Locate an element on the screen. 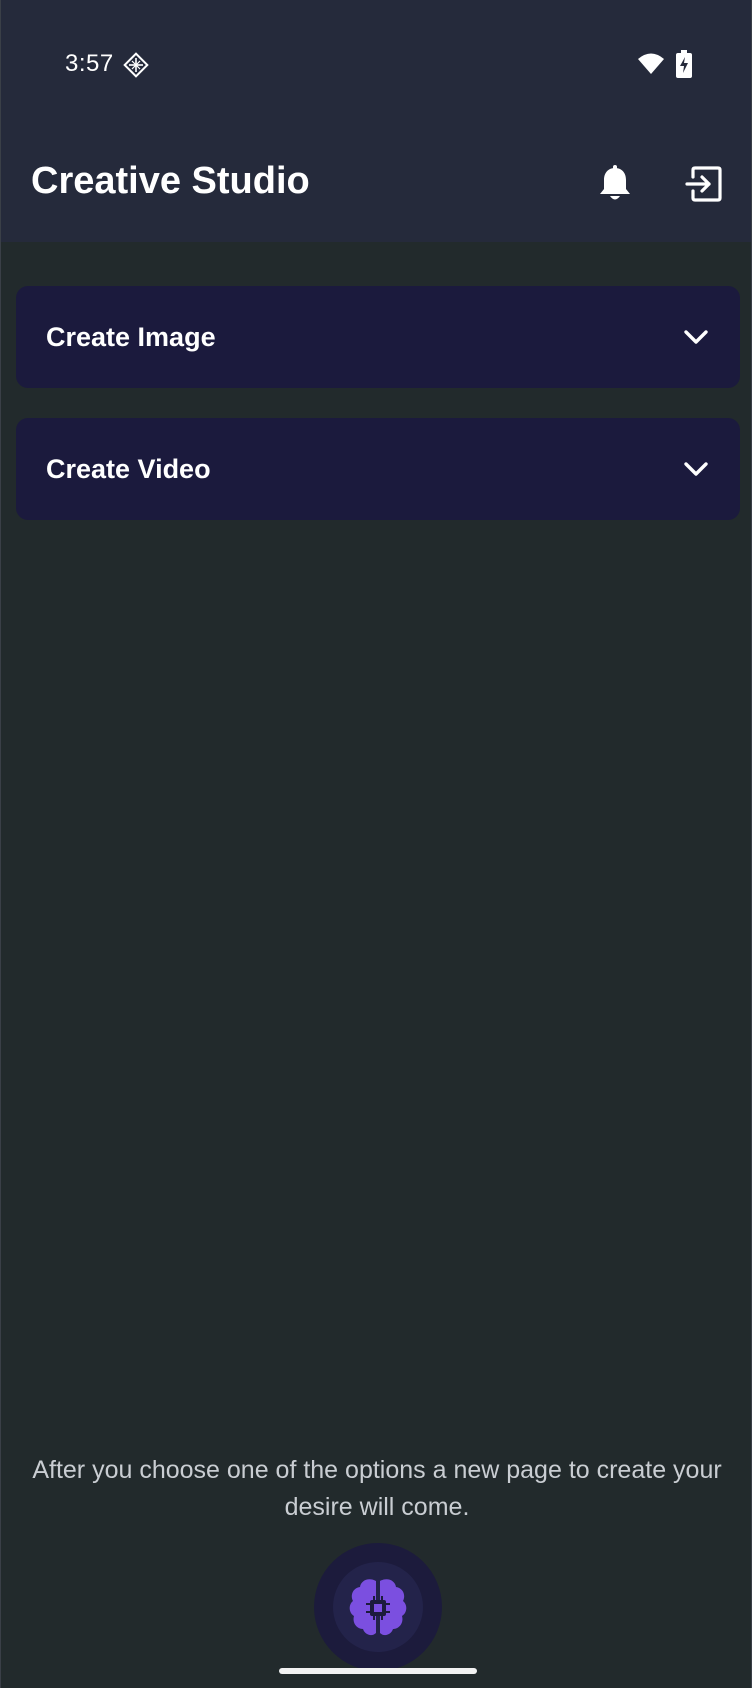 This screenshot has width=752, height=1688. create-image-label: Create Image is located at coordinates (131, 336).